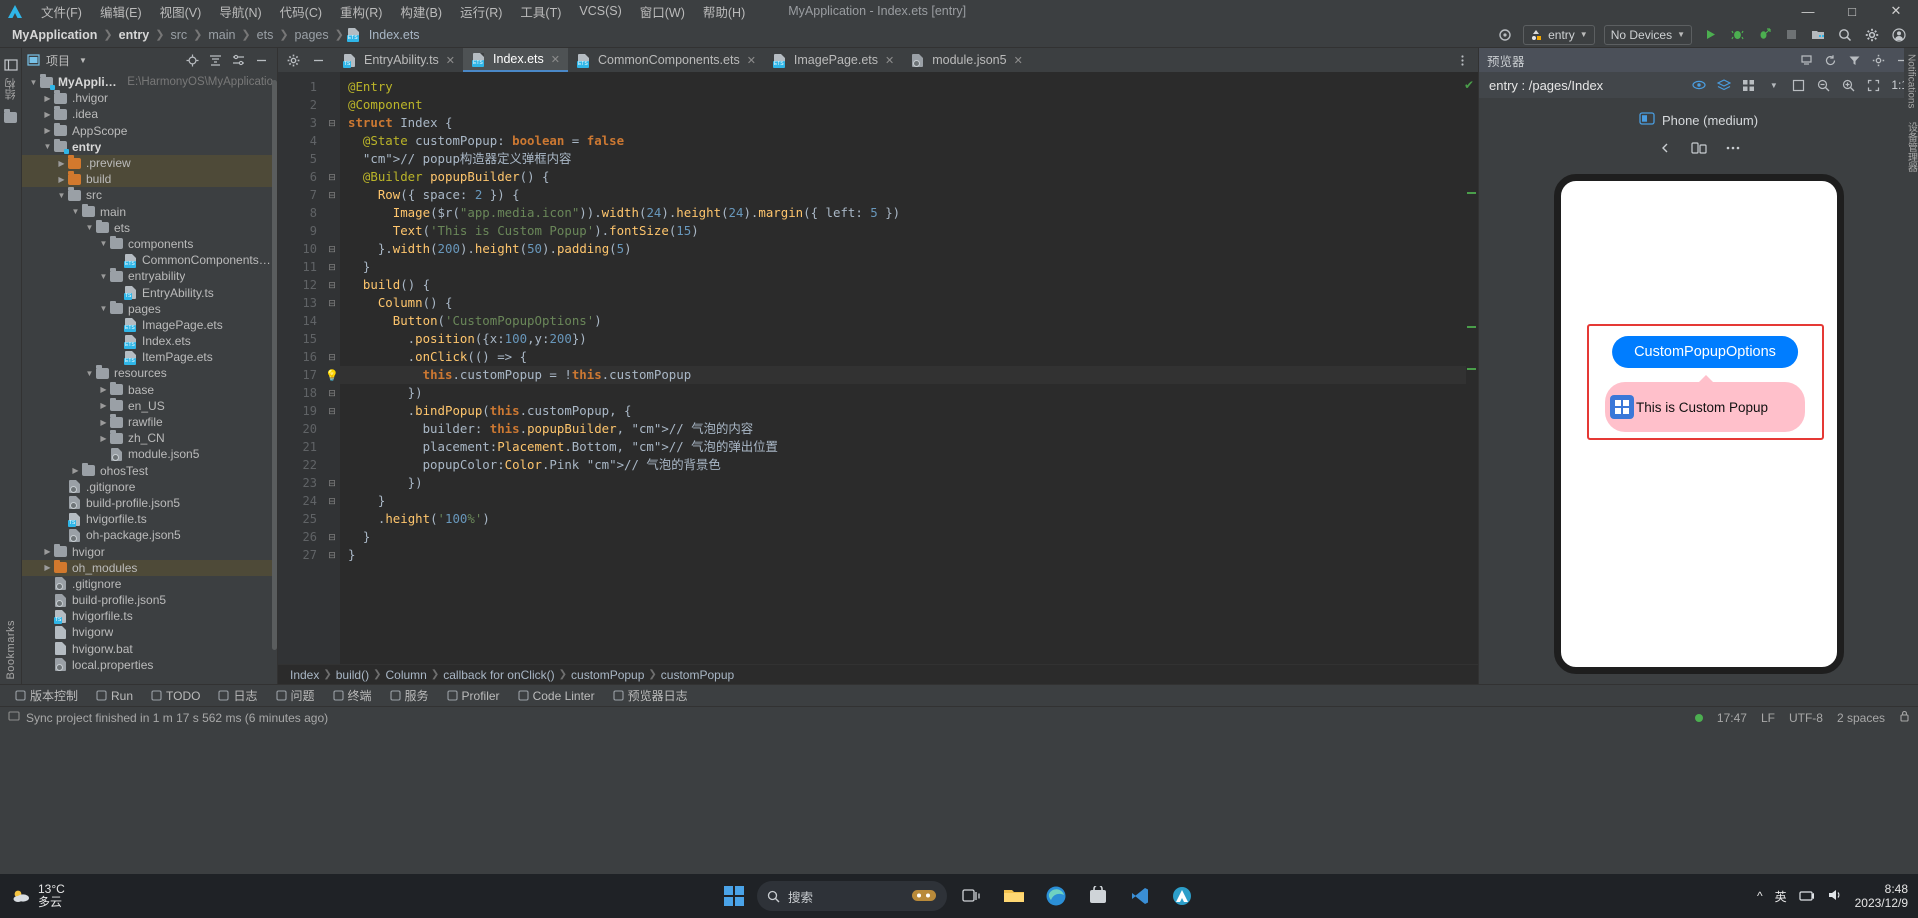  What do you see at coordinates (909, 285) in the screenshot?
I see `code-line: build() {` at bounding box center [909, 285].